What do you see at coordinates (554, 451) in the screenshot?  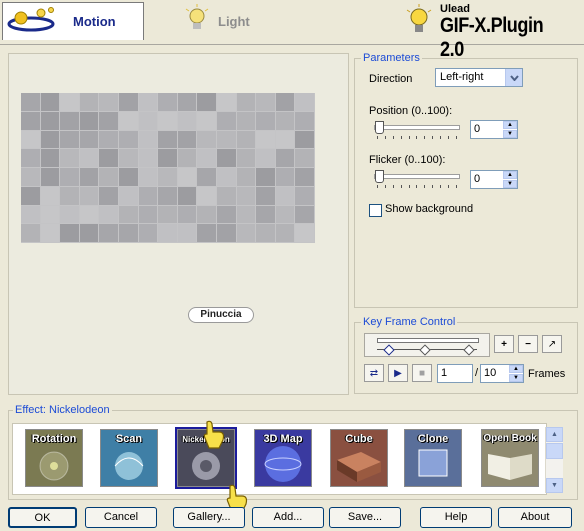 I see `scroll-thumb` at bounding box center [554, 451].